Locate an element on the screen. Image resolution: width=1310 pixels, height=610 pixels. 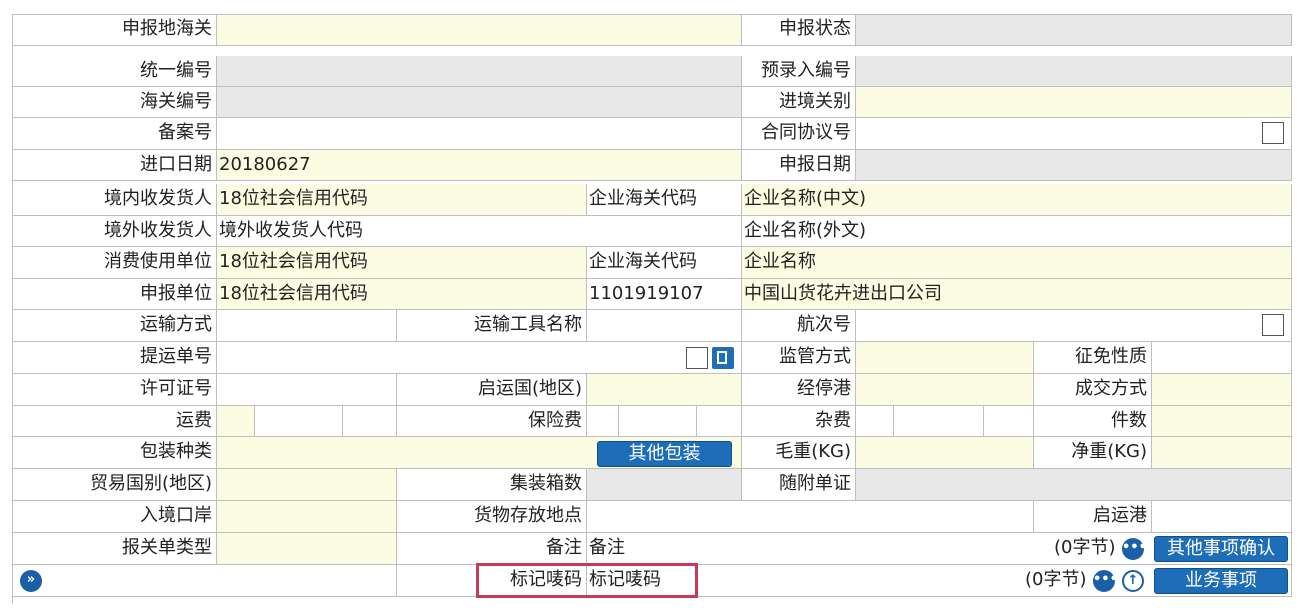
label-remarks: 备注 is located at coordinates (492, 549).